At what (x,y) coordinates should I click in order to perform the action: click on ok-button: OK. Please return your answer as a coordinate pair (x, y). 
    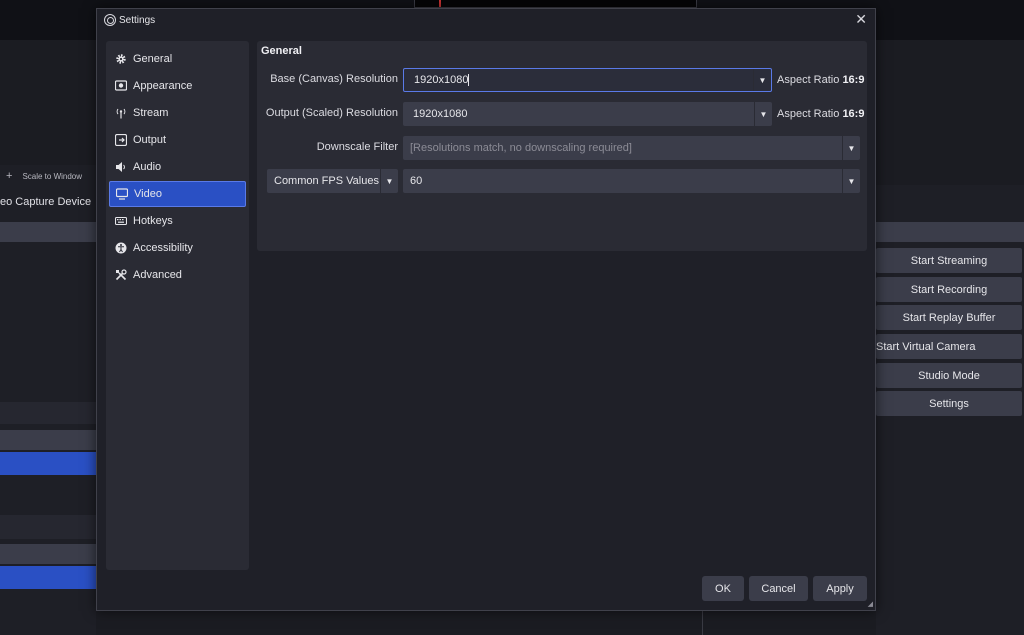
    Looking at the image, I should click on (723, 588).